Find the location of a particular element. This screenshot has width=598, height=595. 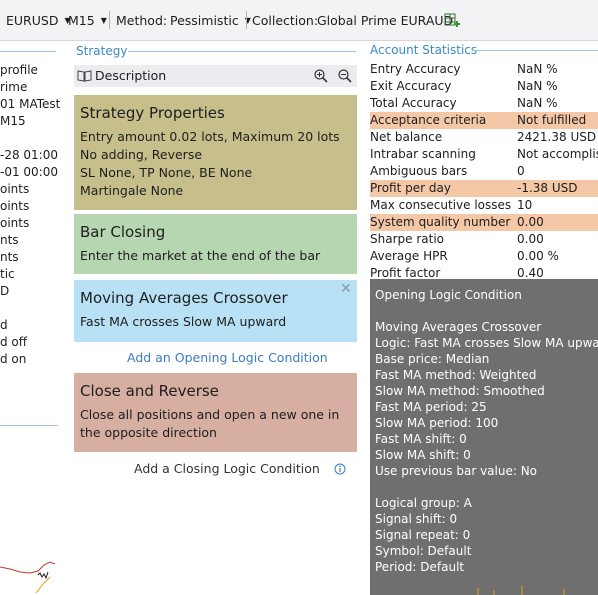

card-line: Enter the market at the end of the bar is located at coordinates (200, 255).